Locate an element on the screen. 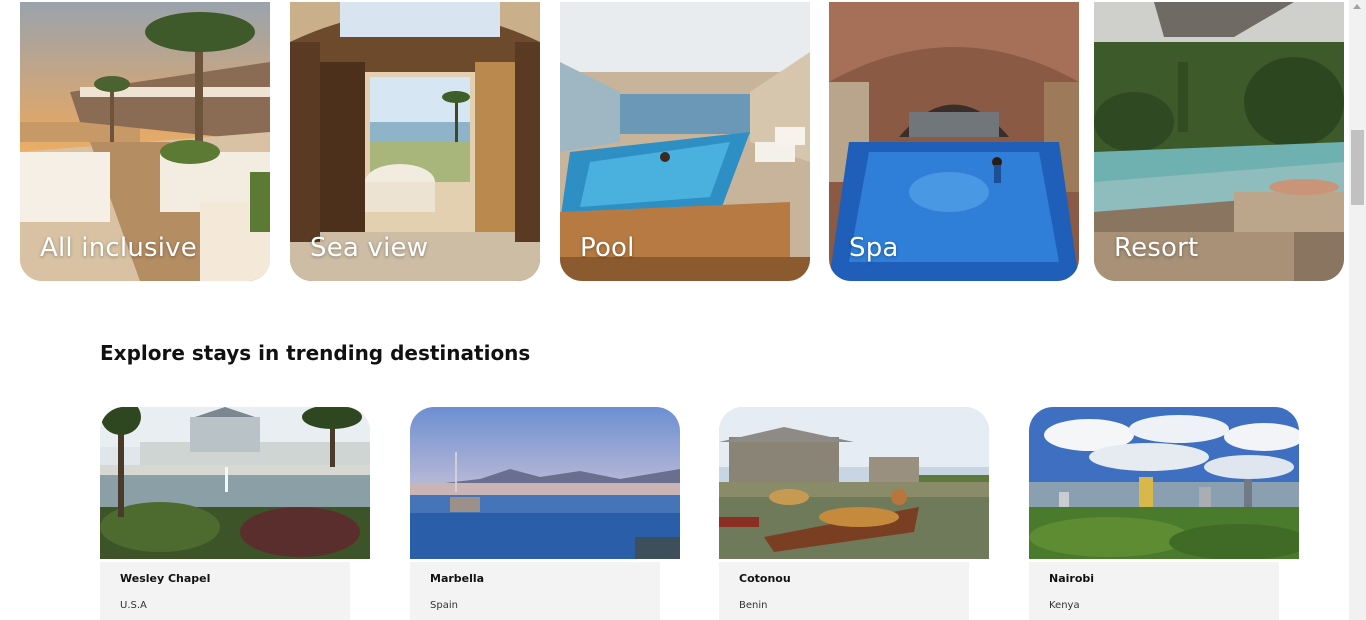 This screenshot has width=1366, height=620. destination-name: Wesley Chapel is located at coordinates (165, 578).